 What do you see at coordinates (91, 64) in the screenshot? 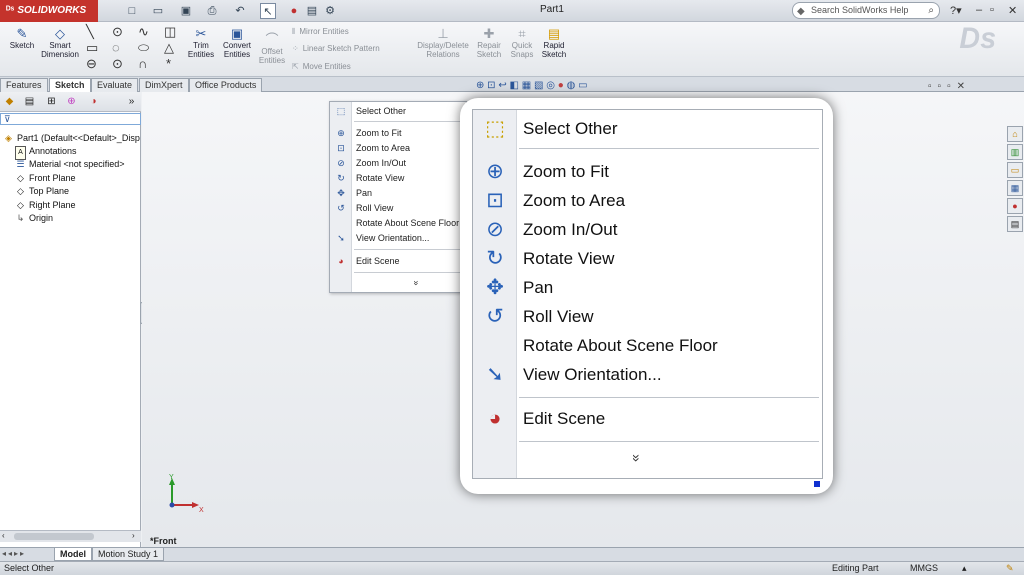
I see `slot-icon: ⊖` at bounding box center [91, 64].